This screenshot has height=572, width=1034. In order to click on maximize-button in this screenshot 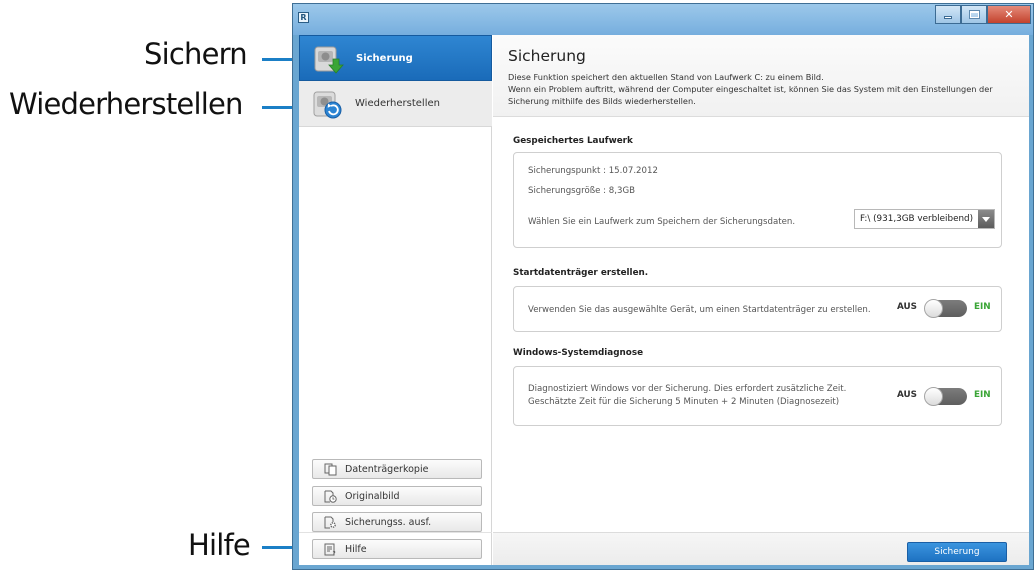, I will do `click(974, 14)`.